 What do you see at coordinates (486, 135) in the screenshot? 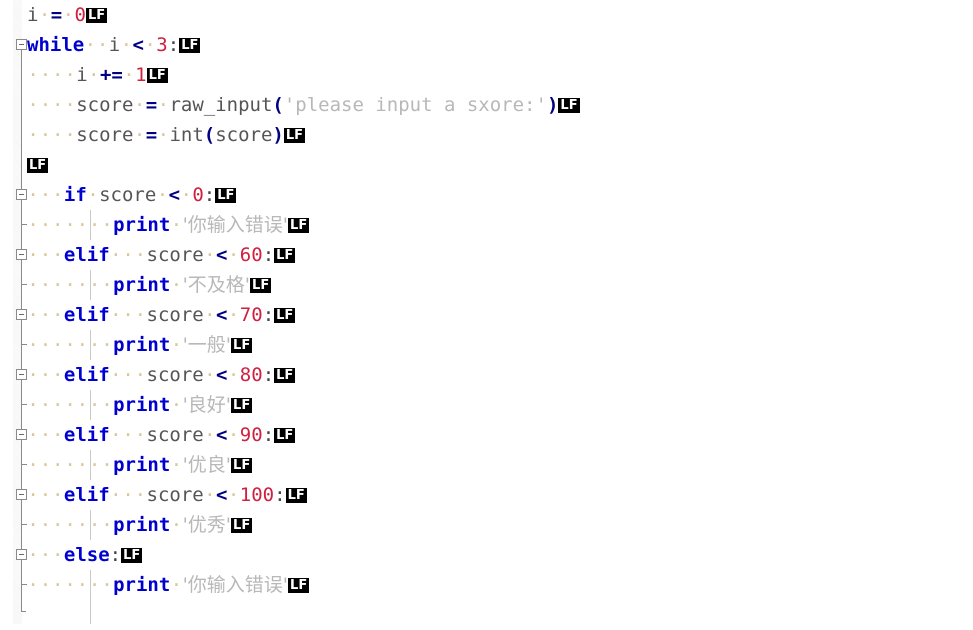
I see `code-line: ····score·=·int(score) LF` at bounding box center [486, 135].